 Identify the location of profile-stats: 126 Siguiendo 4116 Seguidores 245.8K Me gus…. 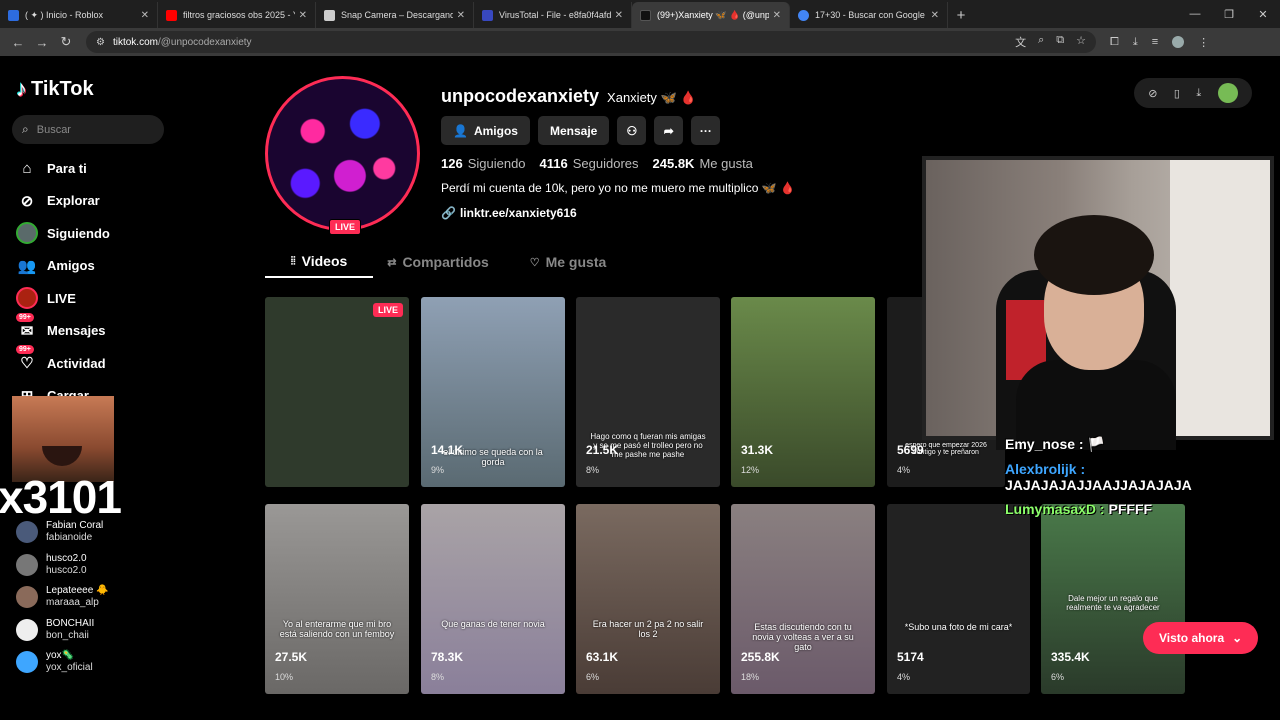
(597, 163).